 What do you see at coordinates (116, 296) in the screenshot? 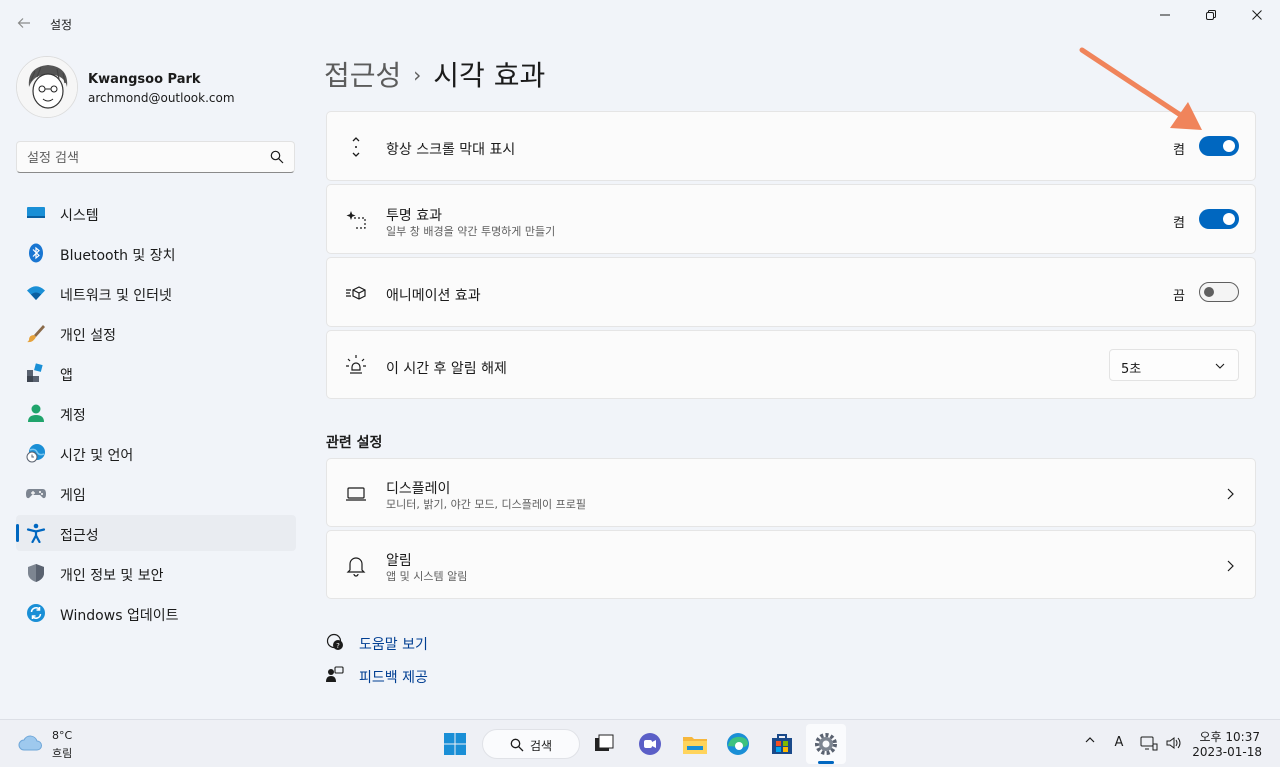
I see `sidebar-item-label: 네트워크 및 인터넷` at bounding box center [116, 296].